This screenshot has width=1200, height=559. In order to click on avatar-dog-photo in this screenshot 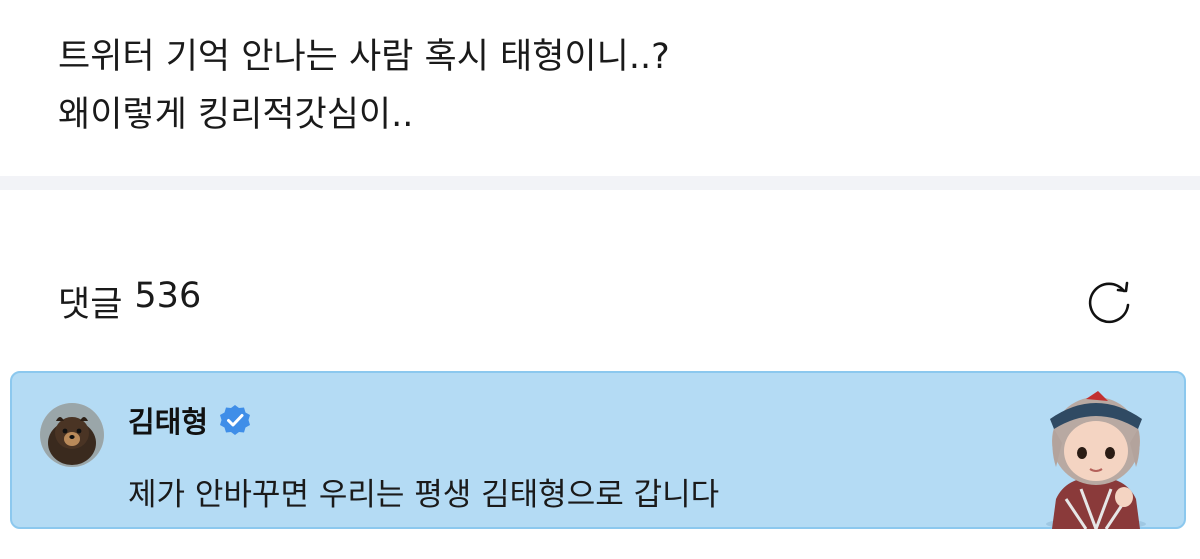, I will do `click(72, 435)`.